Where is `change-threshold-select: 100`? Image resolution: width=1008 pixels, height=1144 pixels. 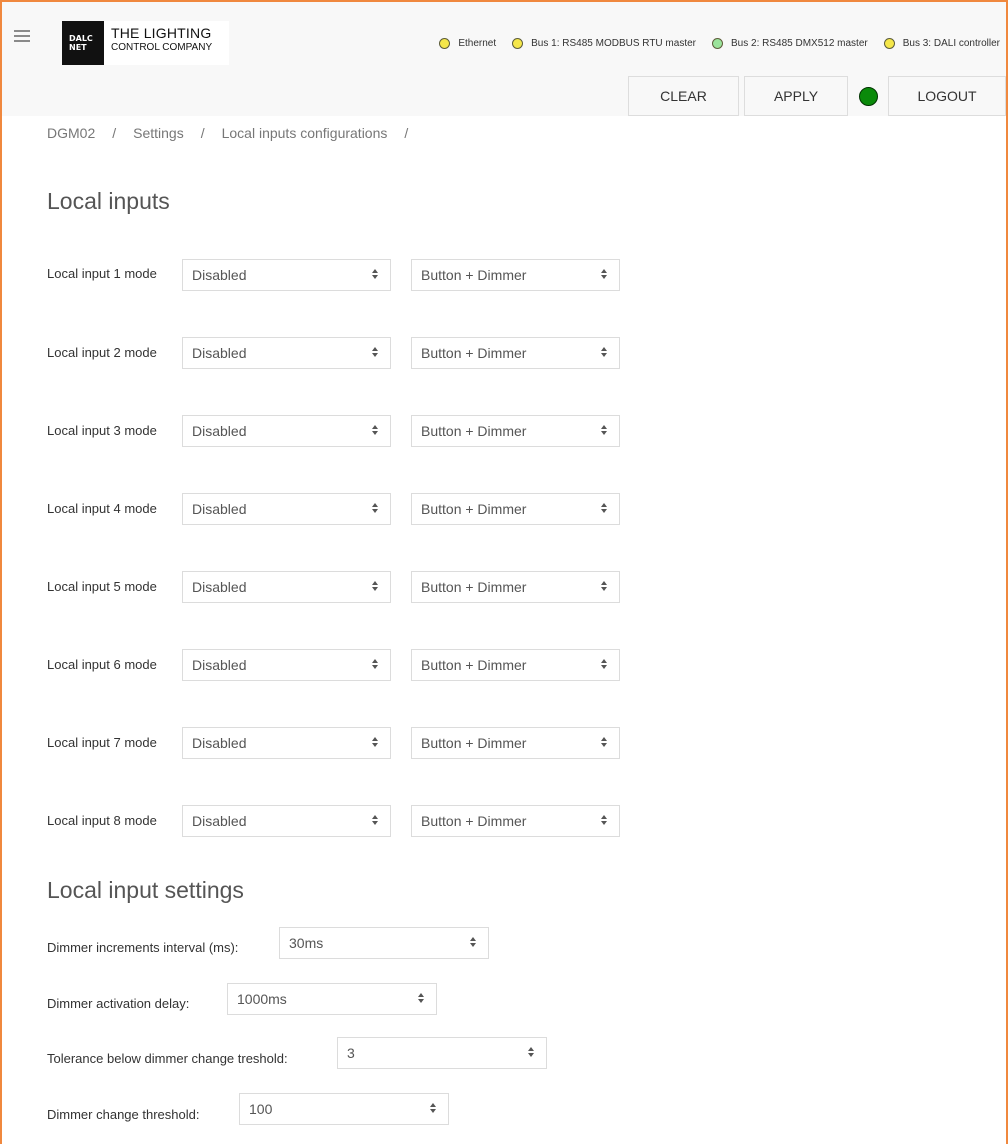 change-threshold-select: 100 is located at coordinates (344, 1109).